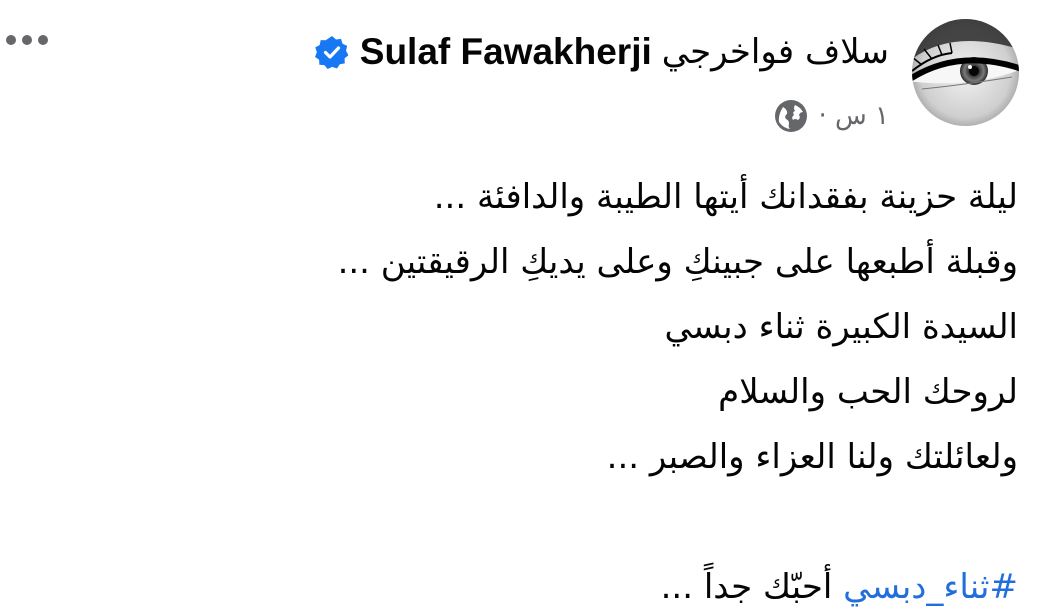 The image size is (1039, 610). I want to click on author-name-latin: Sulaf Fawakherji, so click(506, 52).